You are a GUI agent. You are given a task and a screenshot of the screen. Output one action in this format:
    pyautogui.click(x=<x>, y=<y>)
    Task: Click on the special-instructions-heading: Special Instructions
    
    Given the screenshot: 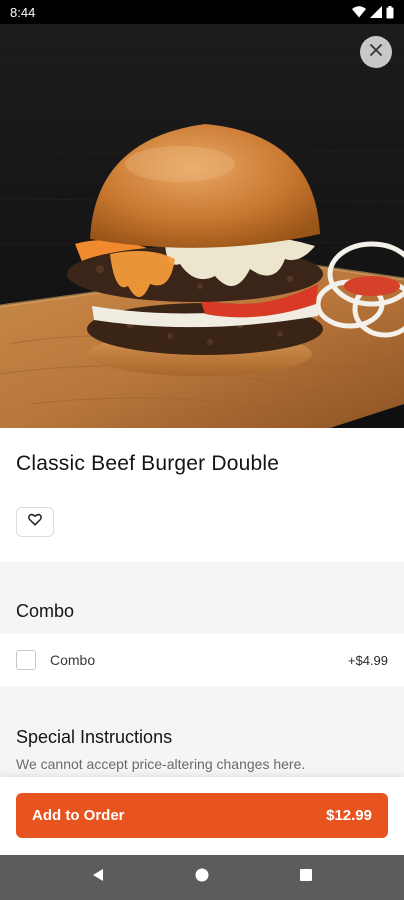 What is the action you would take?
    pyautogui.click(x=94, y=737)
    